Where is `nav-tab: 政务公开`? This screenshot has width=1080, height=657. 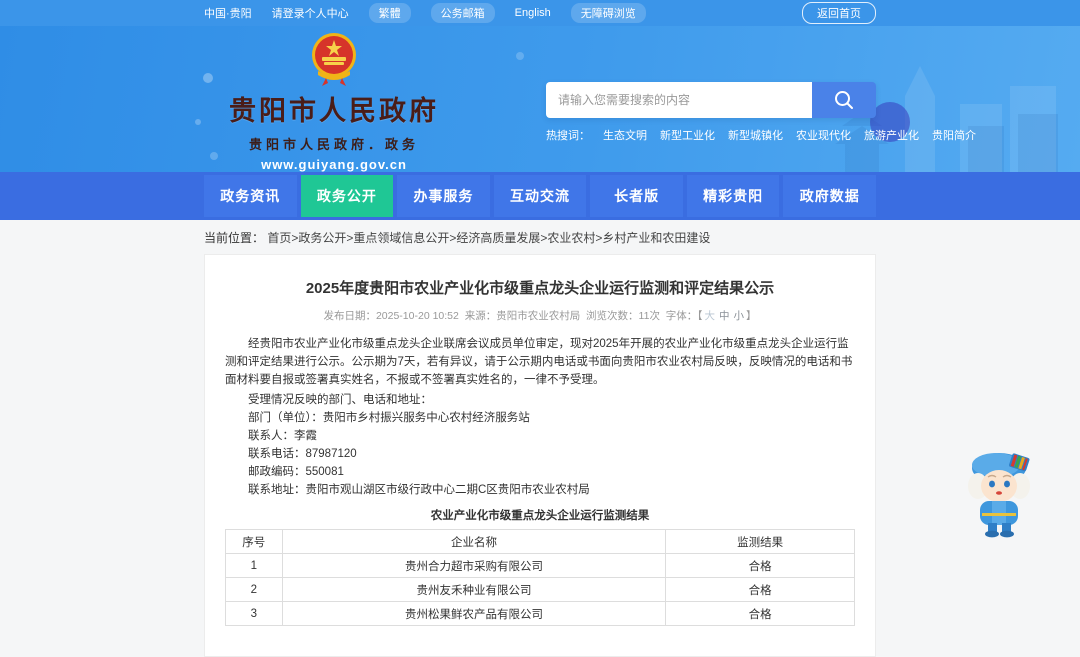
nav-tab: 政务公开 is located at coordinates (347, 196).